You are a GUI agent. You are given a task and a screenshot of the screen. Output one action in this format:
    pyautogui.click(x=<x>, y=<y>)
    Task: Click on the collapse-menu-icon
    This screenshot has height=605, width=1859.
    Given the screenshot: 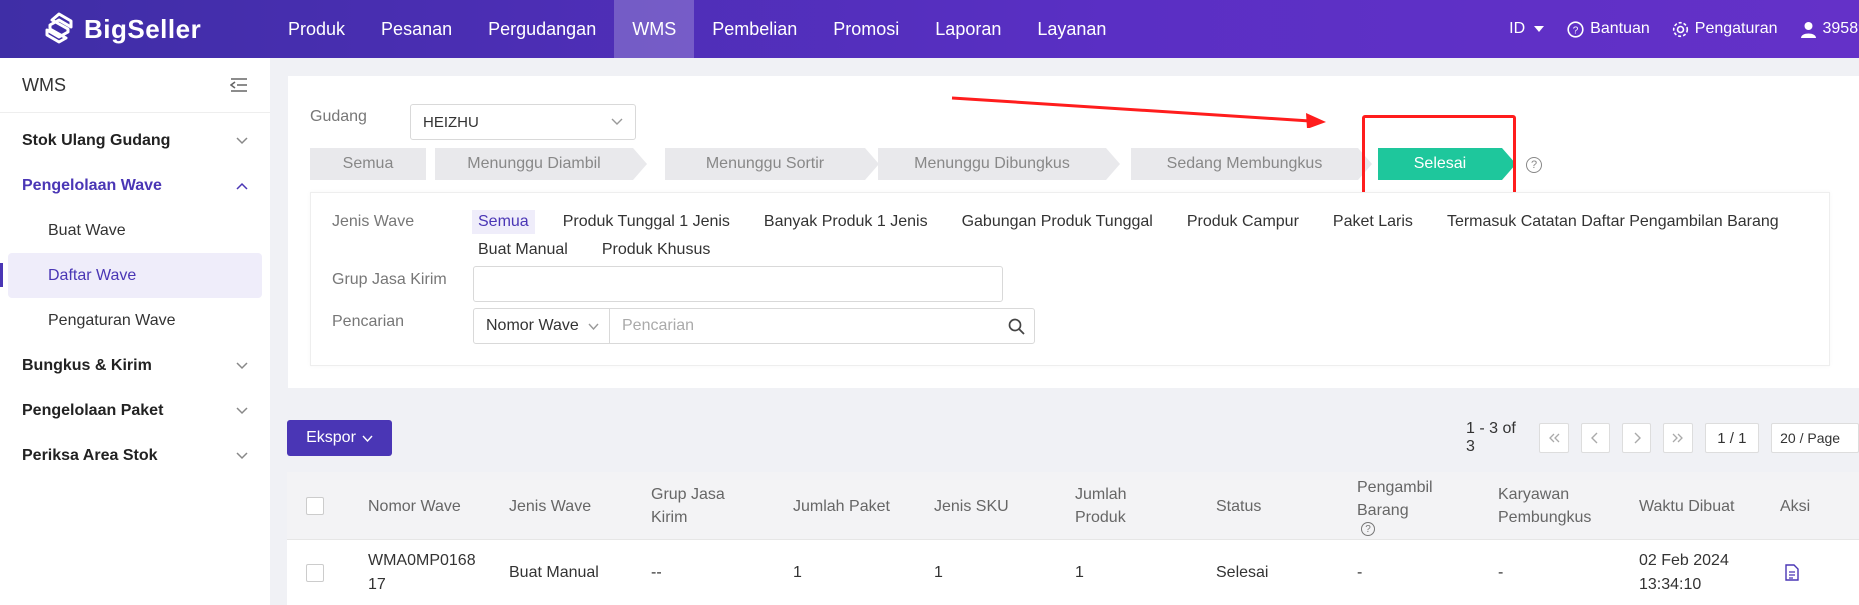 What is the action you would take?
    pyautogui.click(x=239, y=85)
    